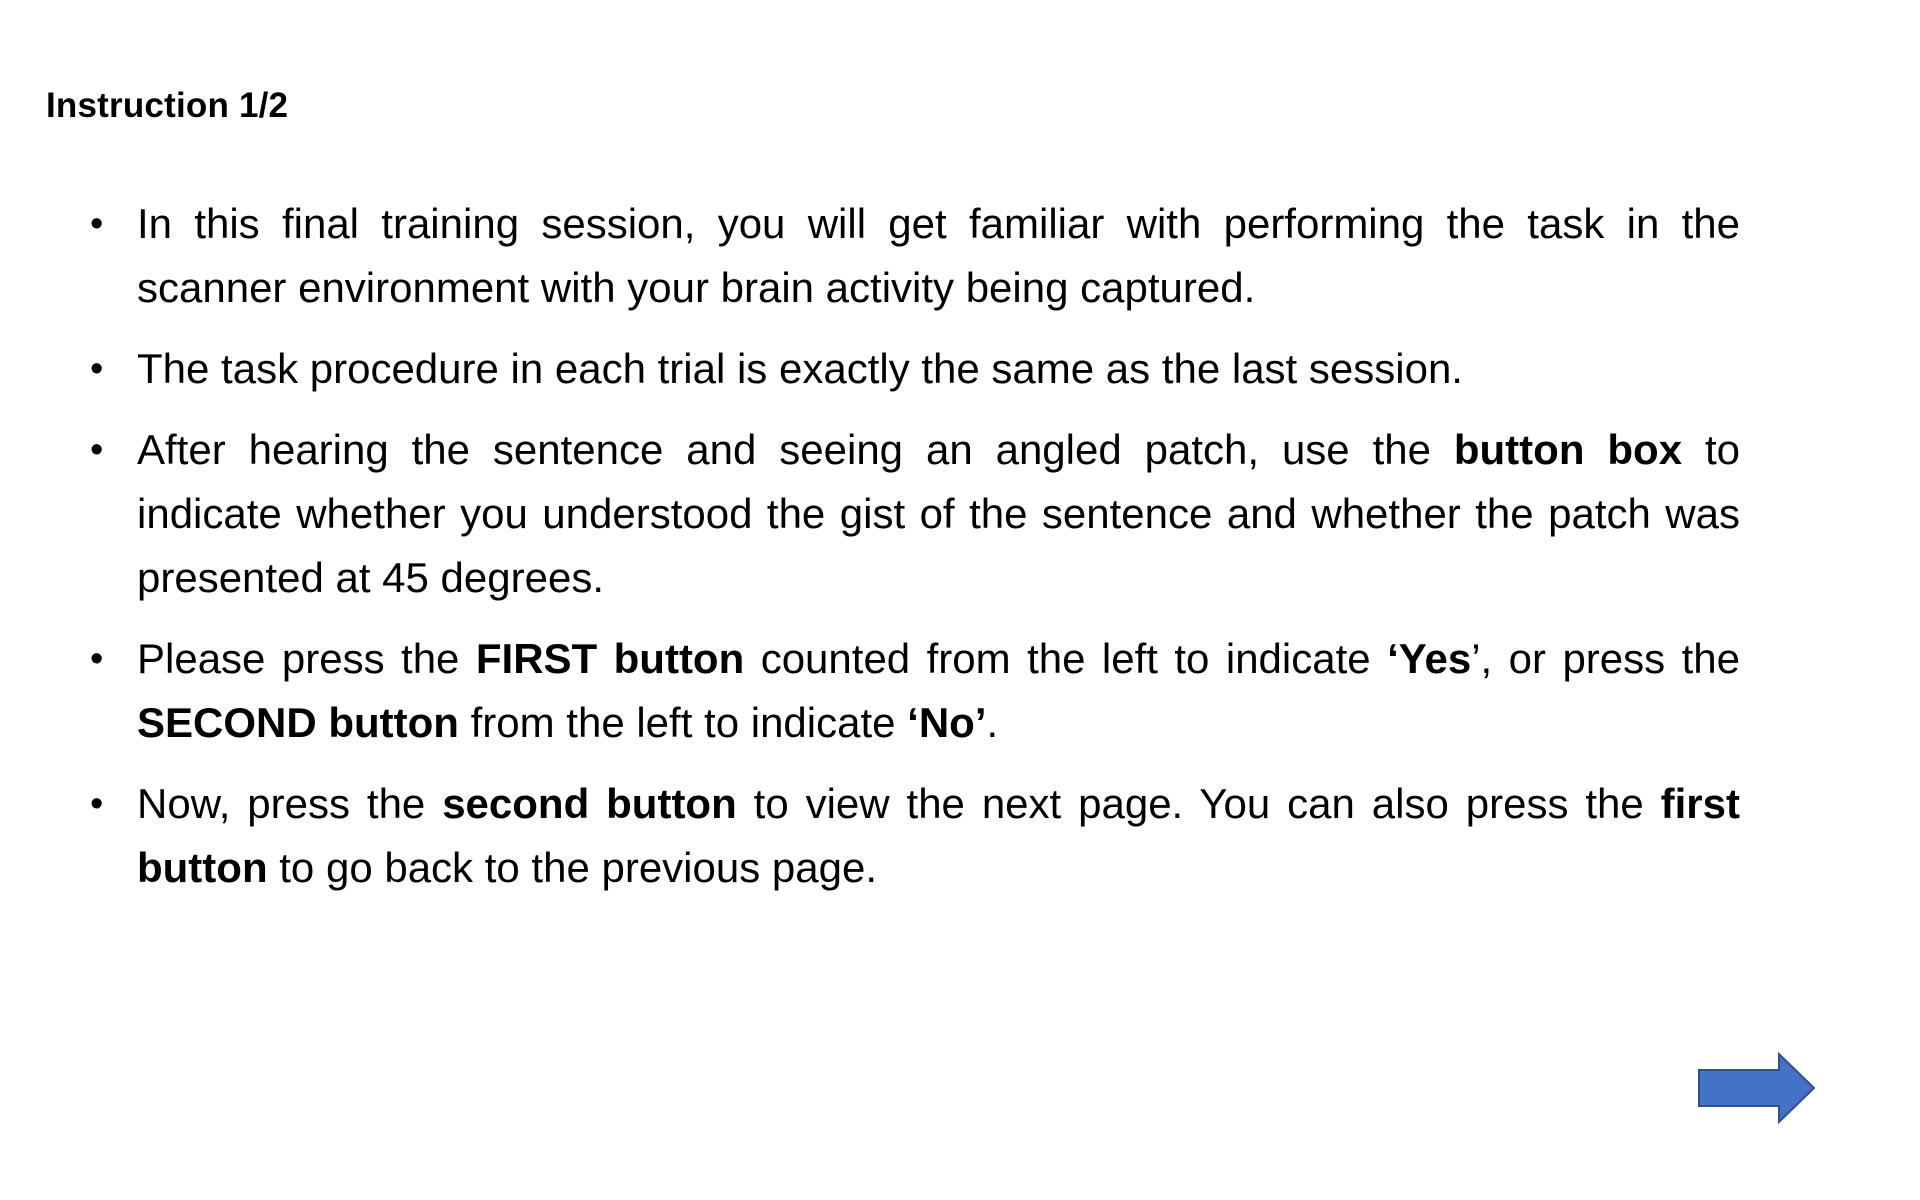 The height and width of the screenshot is (1200, 1920). What do you see at coordinates (947, 722) in the screenshot?
I see `bold-text-segment: ‘No’` at bounding box center [947, 722].